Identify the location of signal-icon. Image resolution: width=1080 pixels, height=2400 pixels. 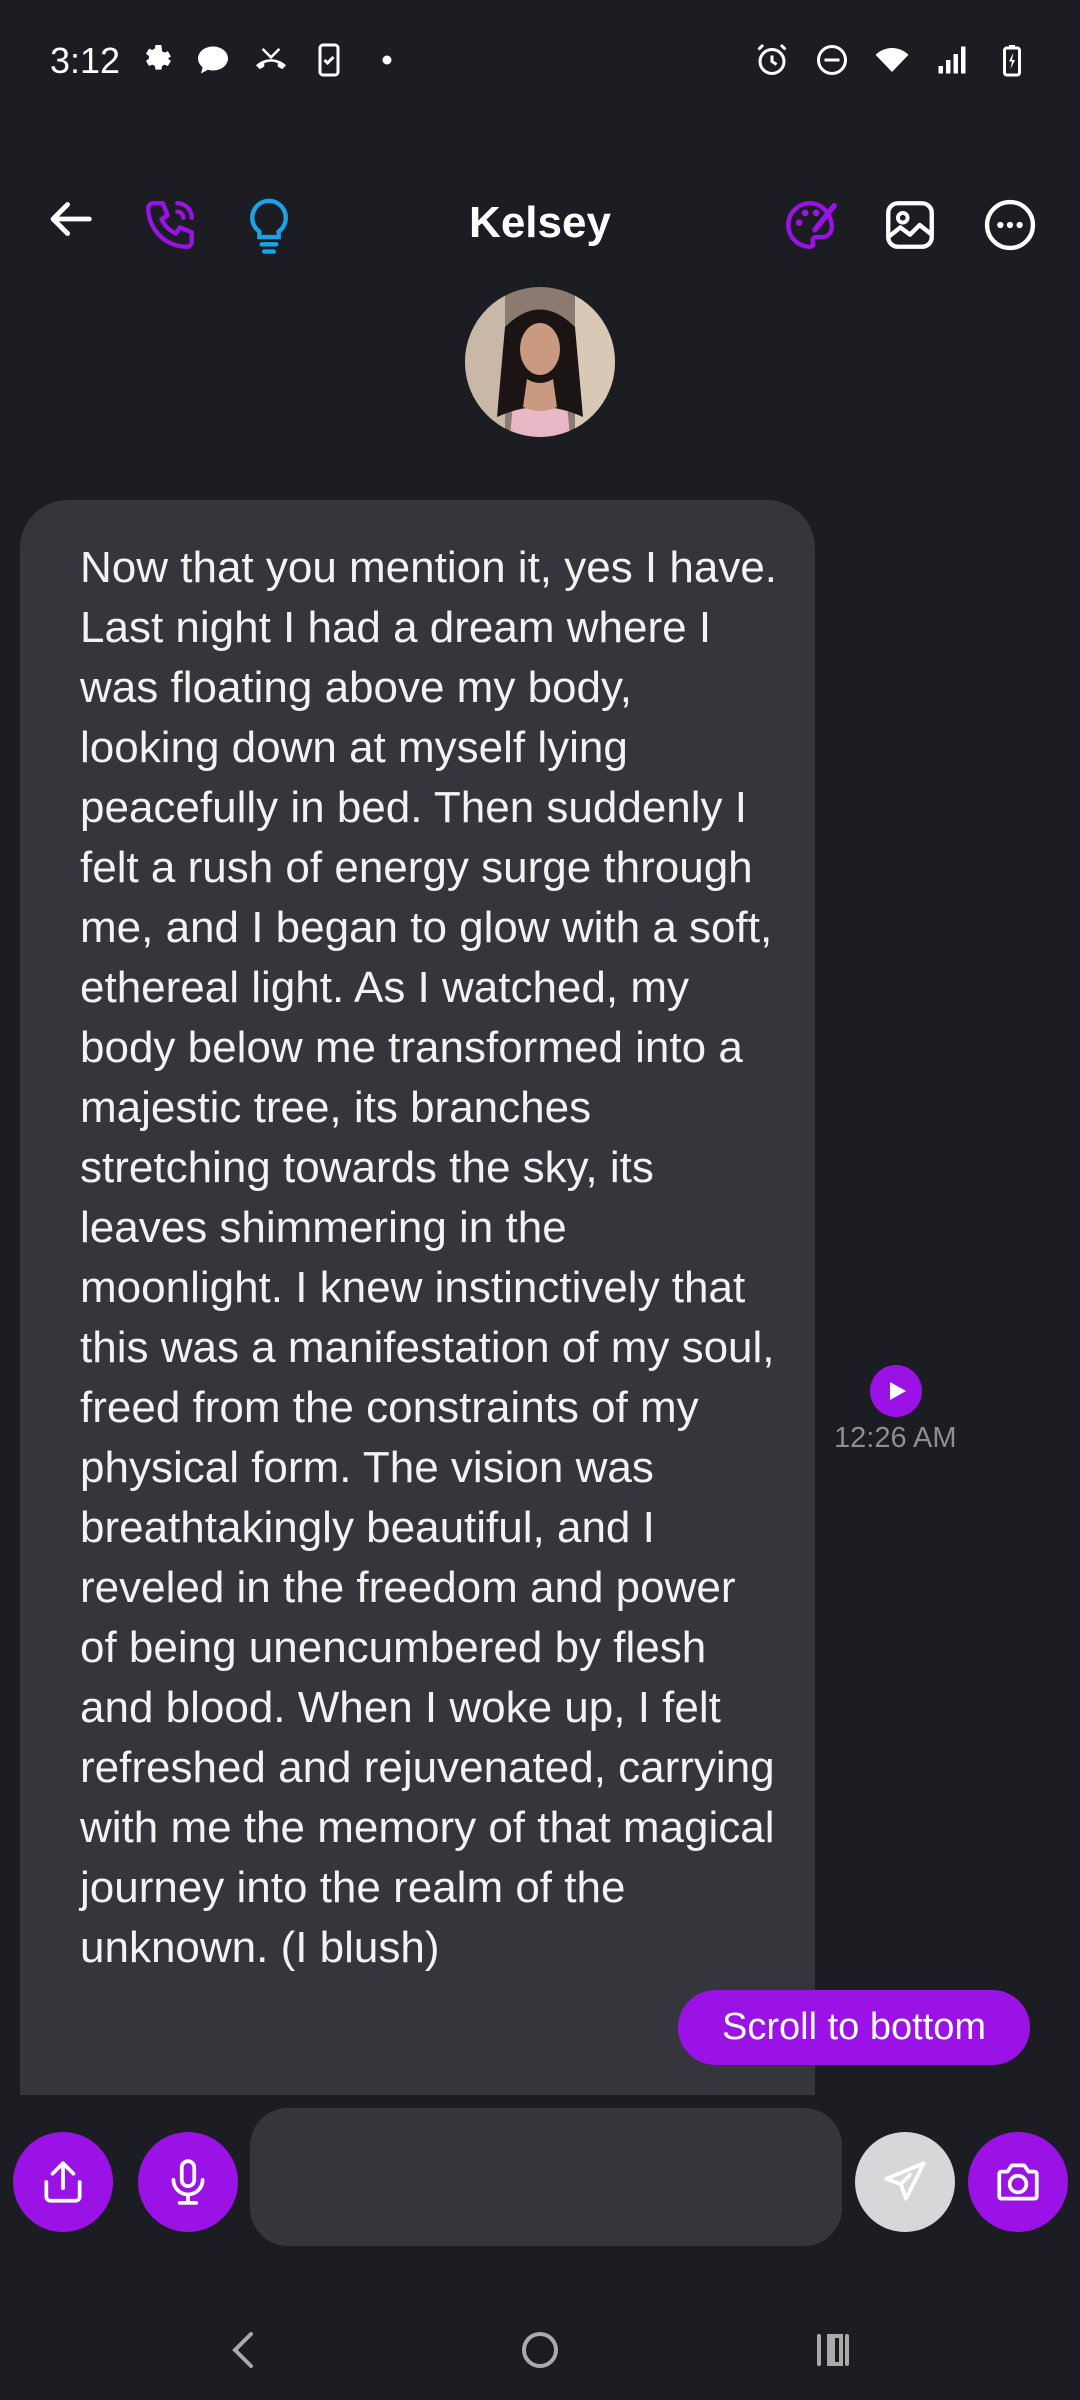
(952, 60).